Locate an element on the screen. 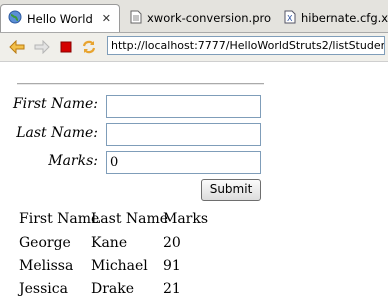 This screenshot has height=298, width=388. last-name-input is located at coordinates (183, 134).